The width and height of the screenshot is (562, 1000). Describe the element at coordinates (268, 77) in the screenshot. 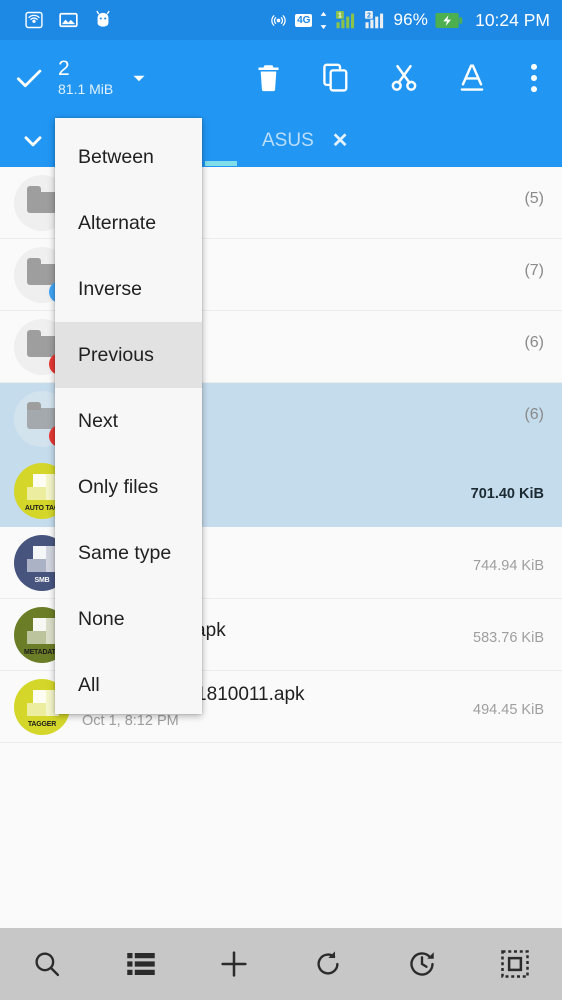

I see `delete-button` at that location.